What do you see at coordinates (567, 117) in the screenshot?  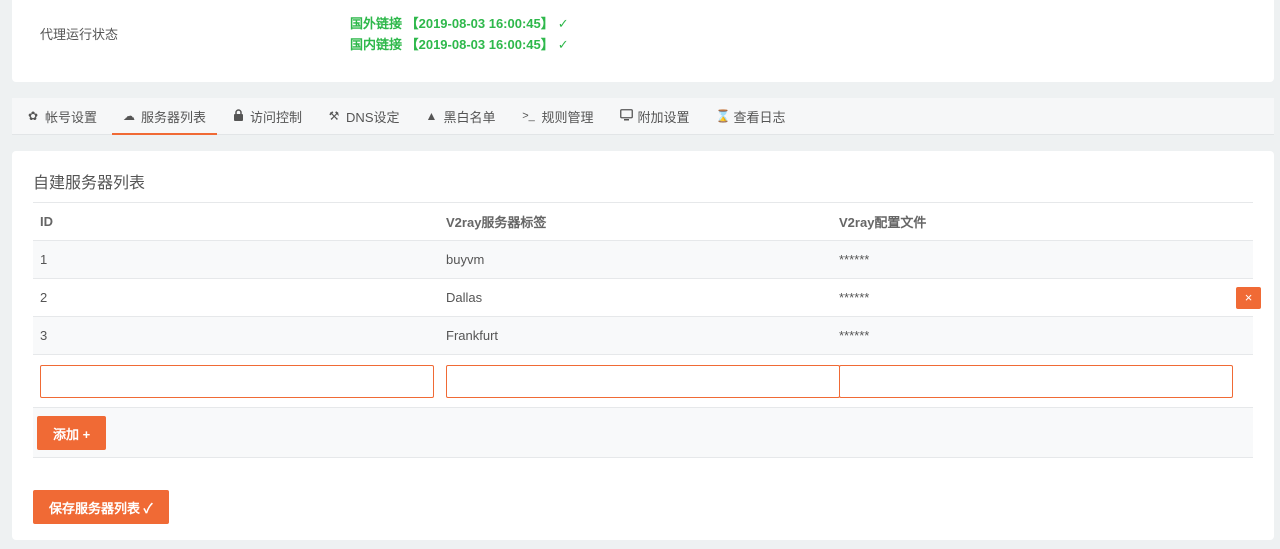 I see `tab-label: 规则管理` at bounding box center [567, 117].